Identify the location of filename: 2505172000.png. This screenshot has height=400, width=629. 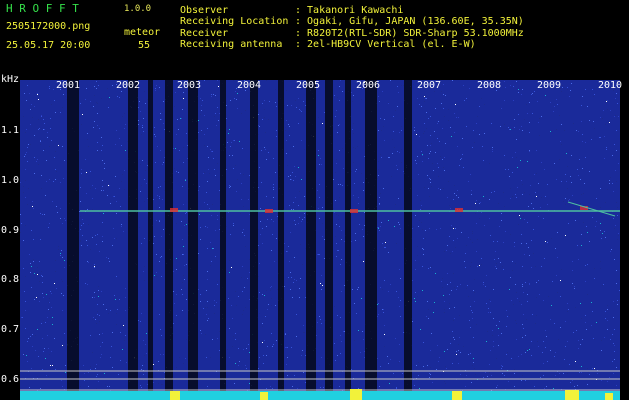
(48, 26).